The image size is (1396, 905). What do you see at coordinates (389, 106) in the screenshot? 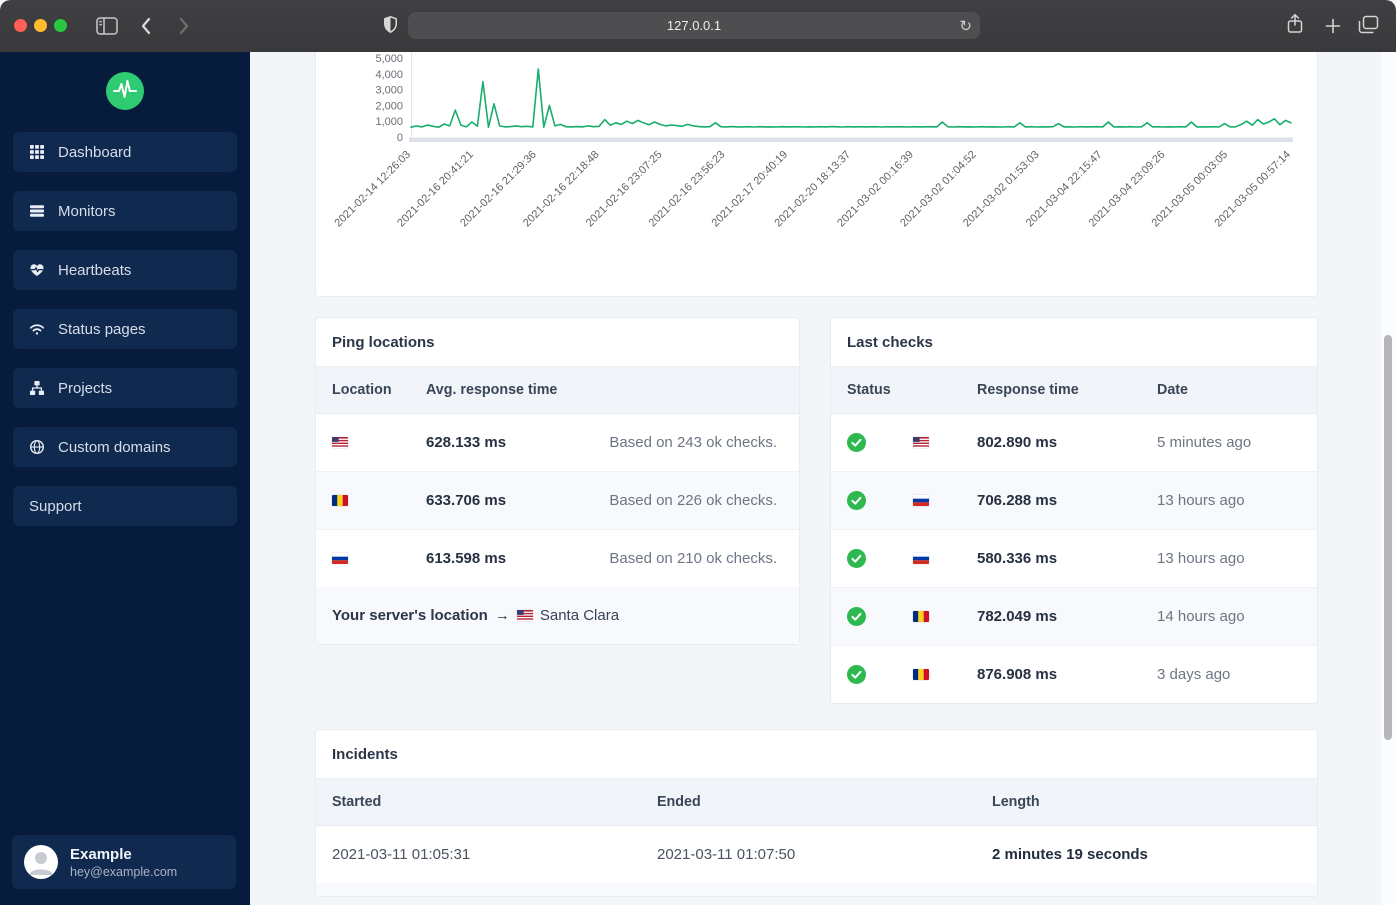
I see `svg-text: 2,000` at bounding box center [389, 106].